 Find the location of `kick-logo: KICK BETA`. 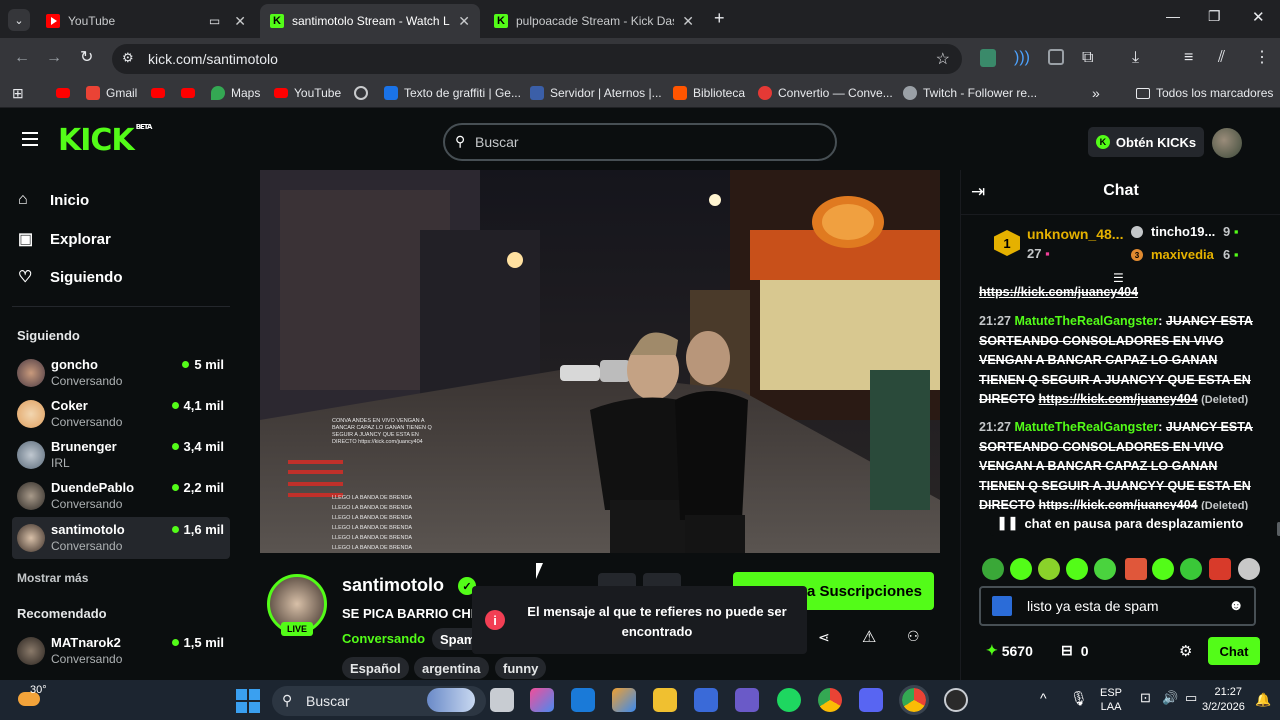

kick-logo: KICK BETA is located at coordinates (105, 140).